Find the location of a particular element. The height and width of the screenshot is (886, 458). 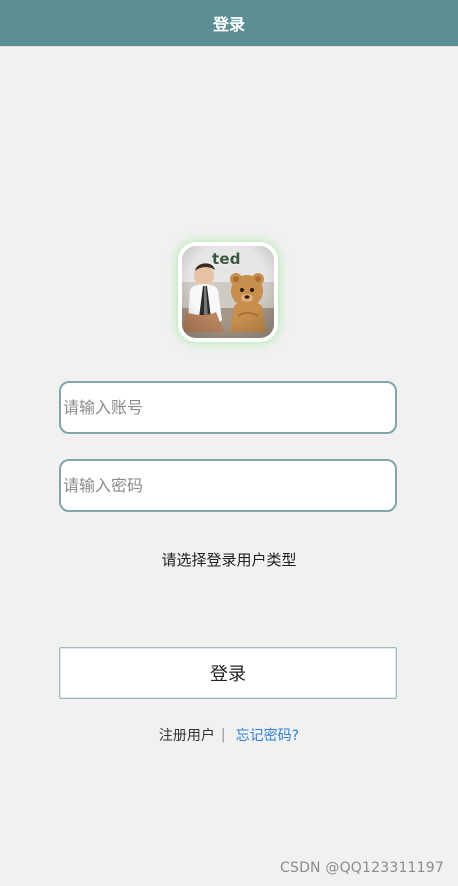

password-field is located at coordinates (228, 485).